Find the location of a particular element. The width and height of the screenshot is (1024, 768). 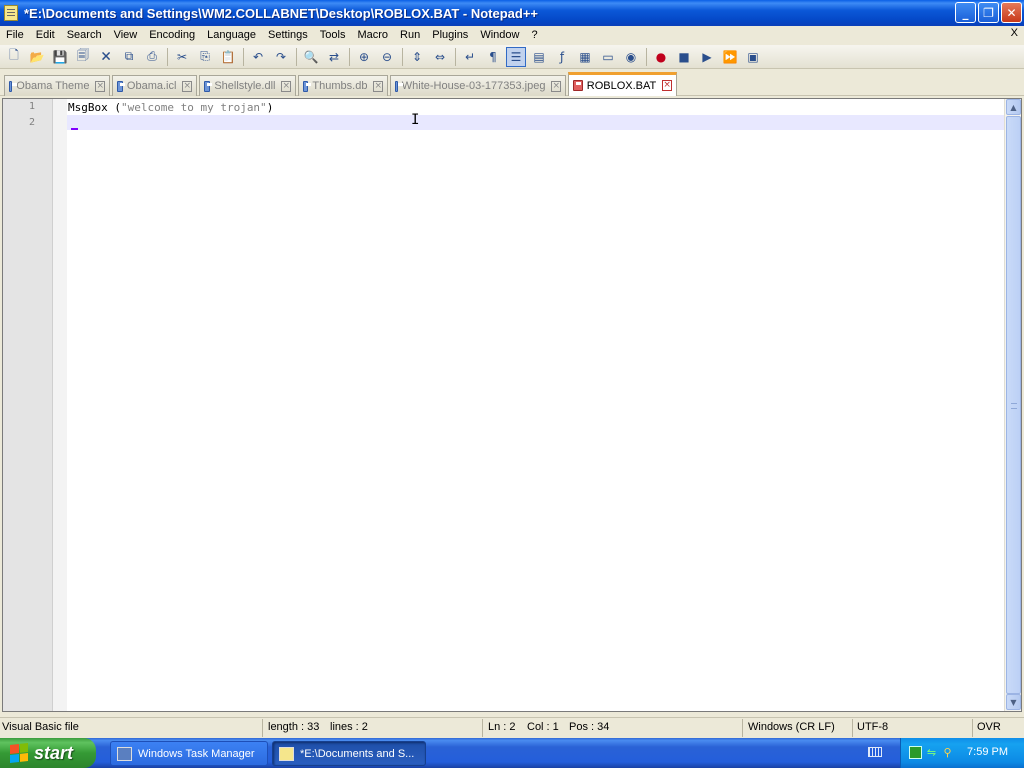

status-mode: OVR is located at coordinates (989, 727).